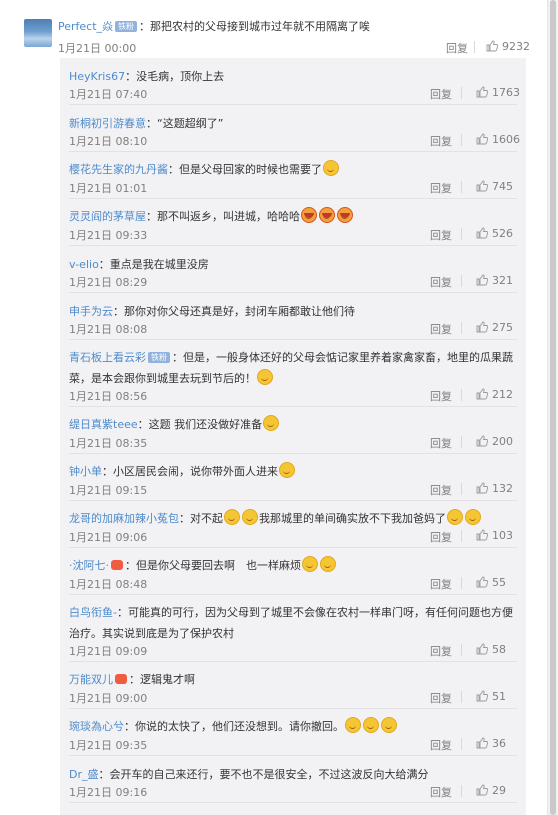 The width and height of the screenshot is (558, 815). What do you see at coordinates (499, 649) in the screenshot?
I see `like-count: 58` at bounding box center [499, 649].